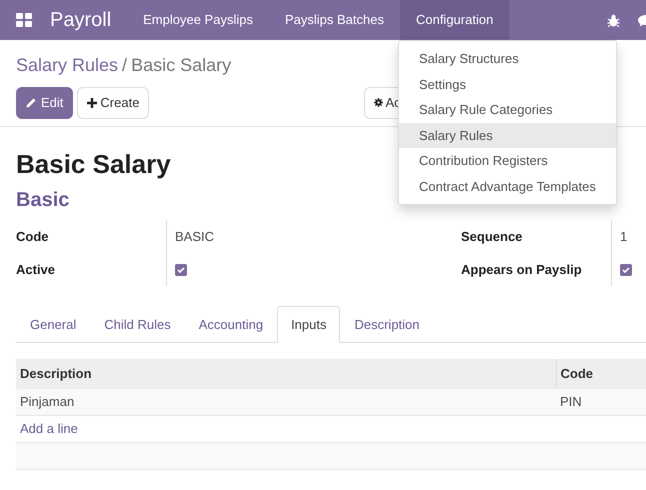 The width and height of the screenshot is (646, 490). I want to click on field-label: Active, so click(36, 269).